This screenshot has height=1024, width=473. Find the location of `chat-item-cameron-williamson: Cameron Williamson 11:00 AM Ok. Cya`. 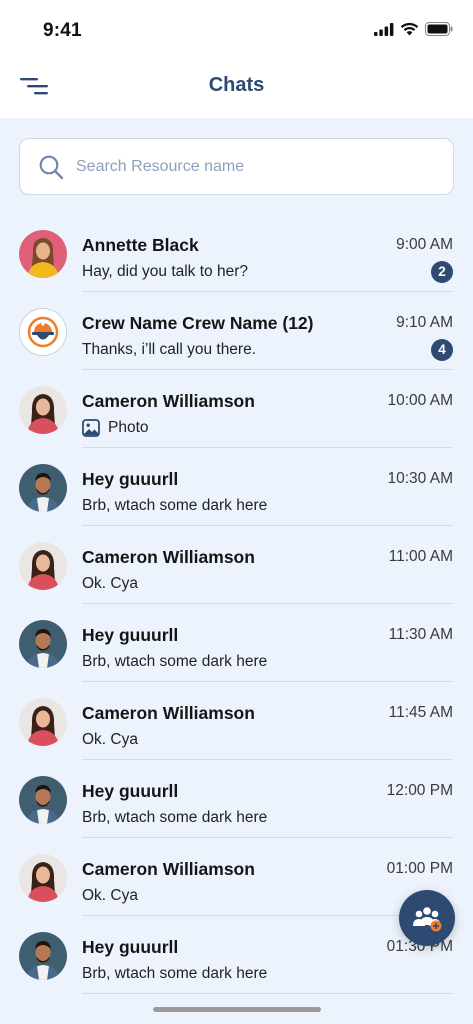

chat-item-cameron-williamson: Cameron Williamson 11:00 AM Ok. Cya is located at coordinates (236, 565).